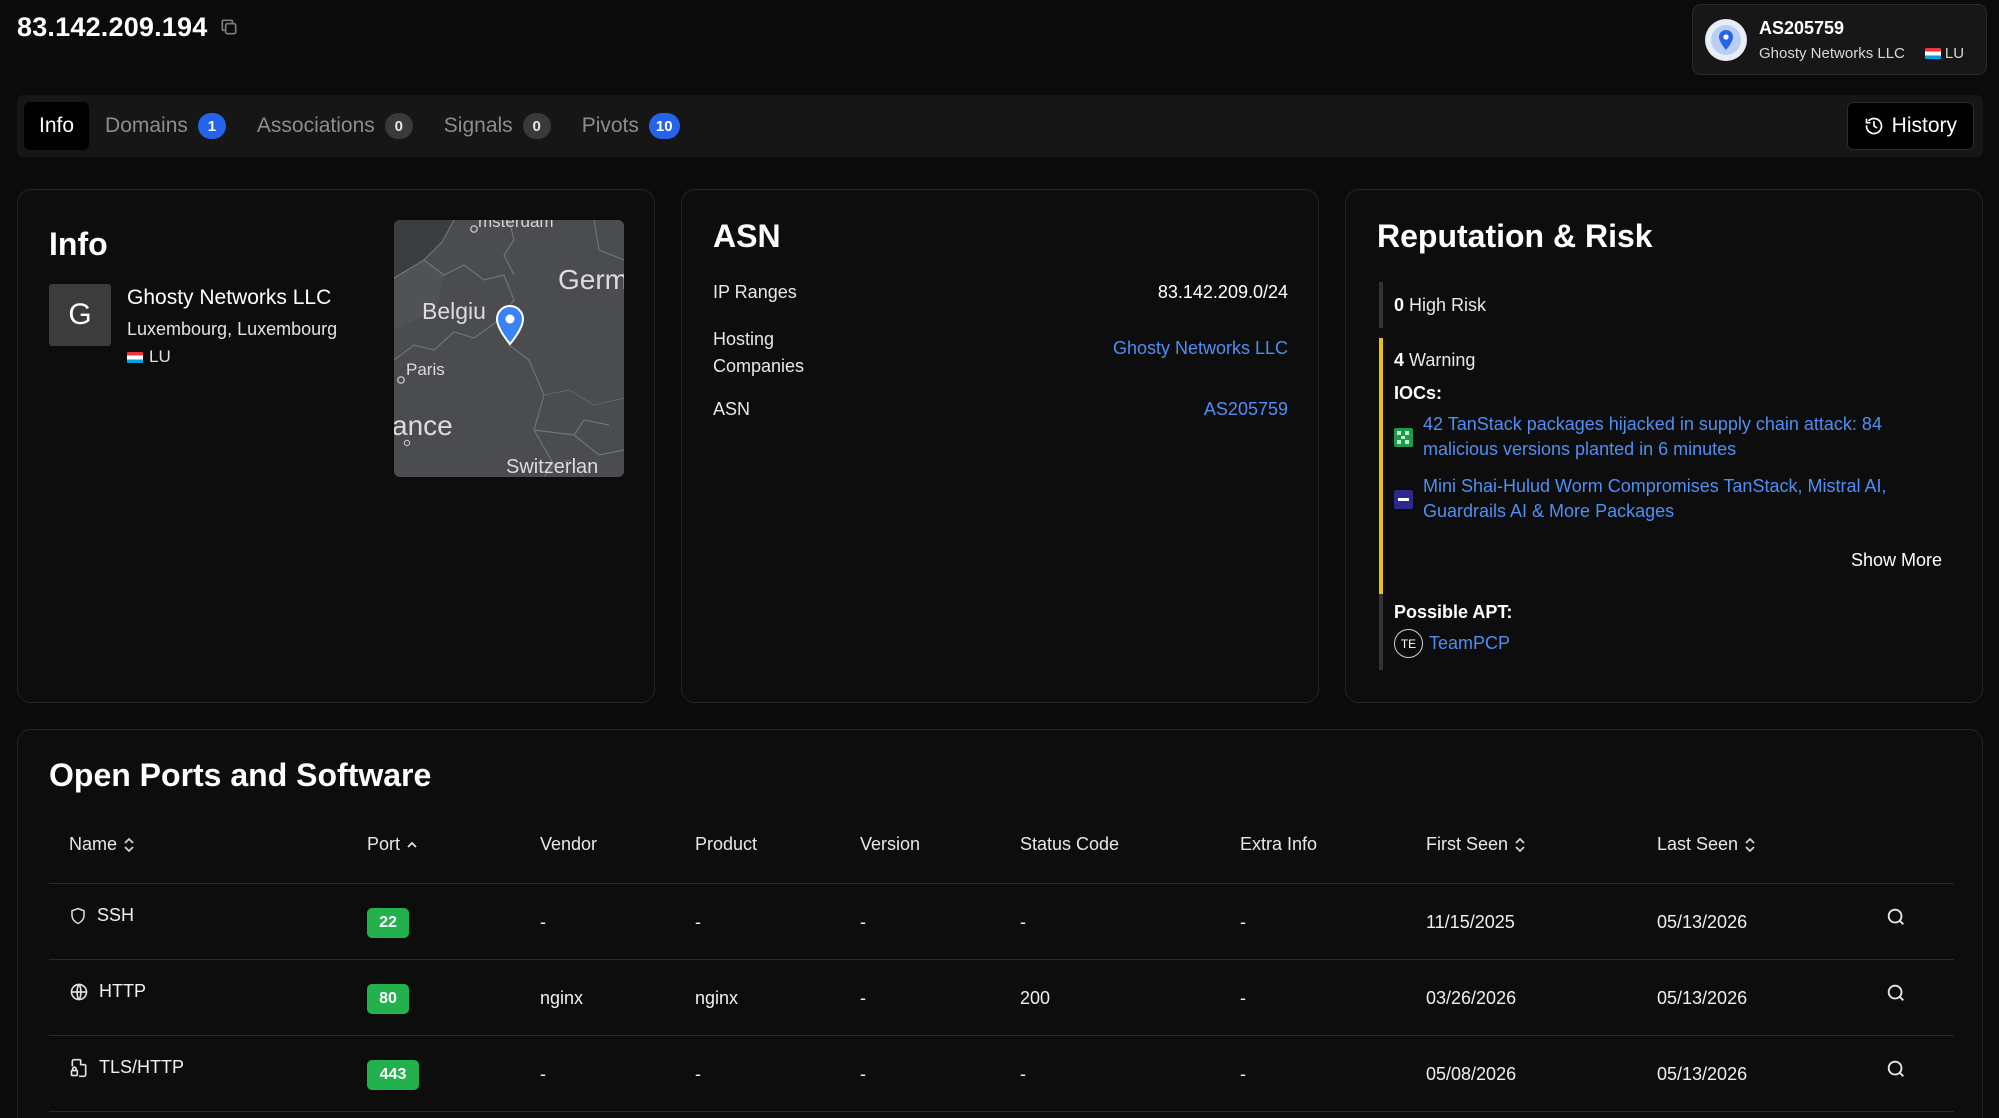 The height and width of the screenshot is (1118, 1999). Describe the element at coordinates (1726, 39) in the screenshot. I see `location-pin-icon` at that location.